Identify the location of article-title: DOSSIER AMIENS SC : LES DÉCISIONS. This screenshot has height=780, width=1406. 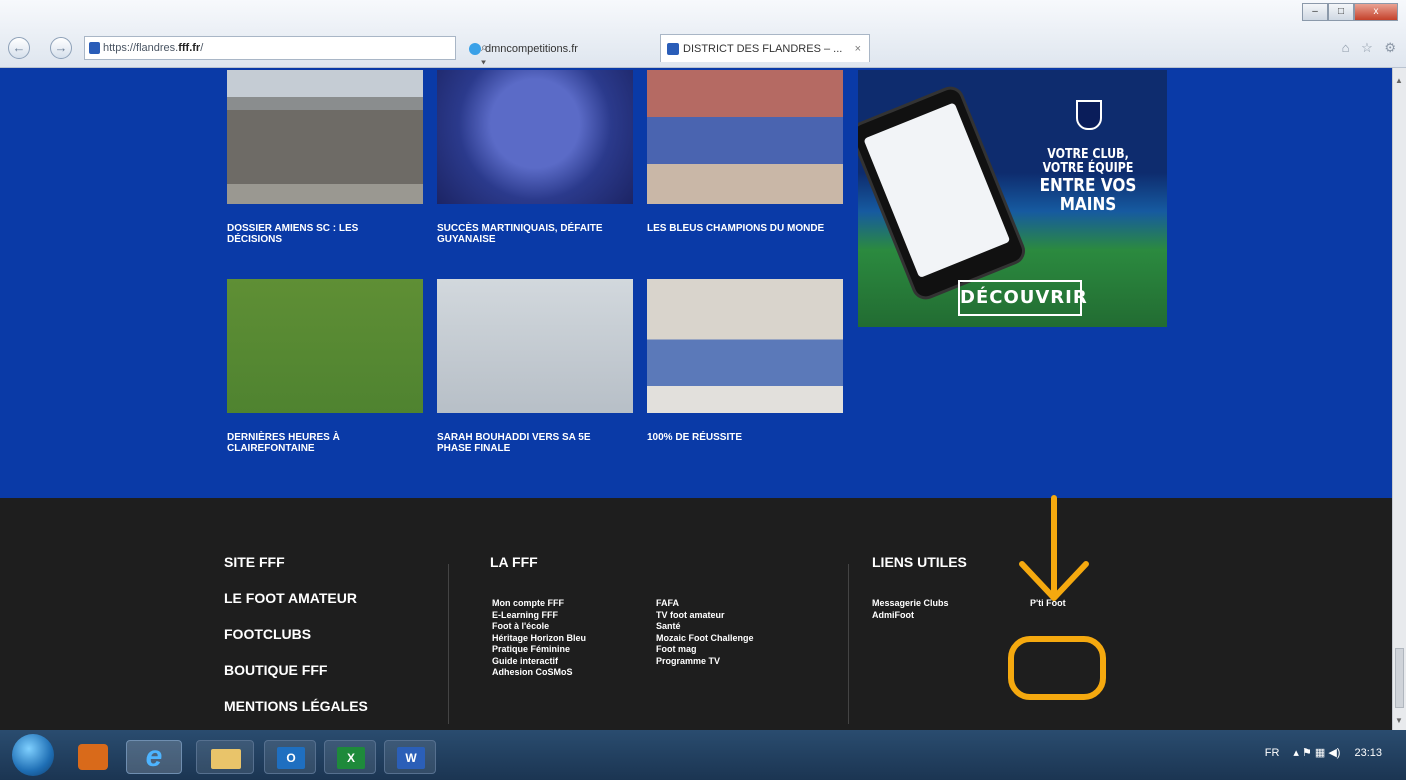
(317, 234).